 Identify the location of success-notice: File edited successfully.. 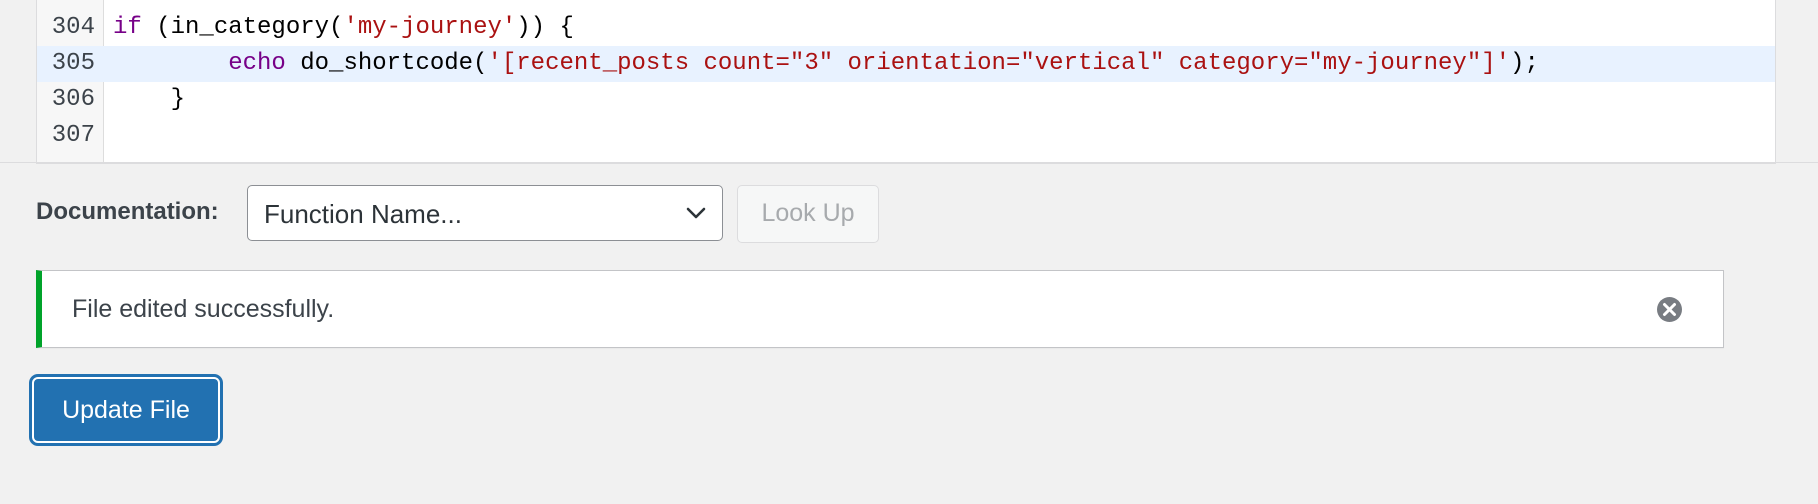
(880, 309).